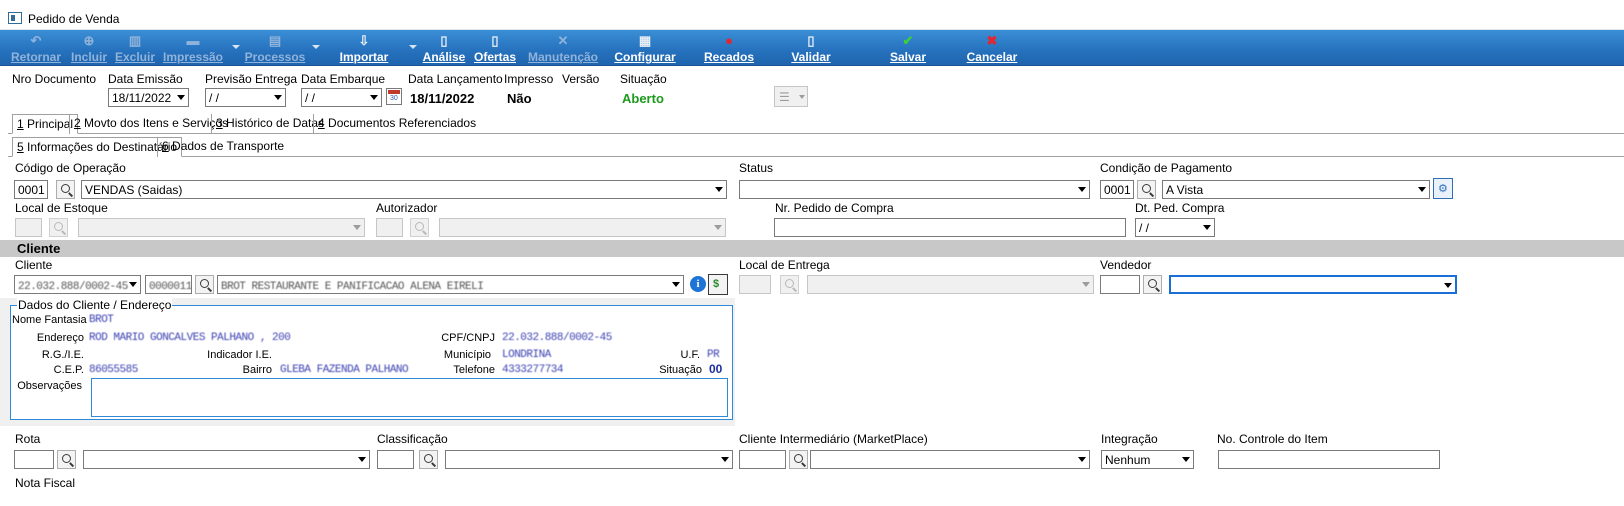  Describe the element at coordinates (407, 208) in the screenshot. I see `autorizador-label: Autorizador` at that location.